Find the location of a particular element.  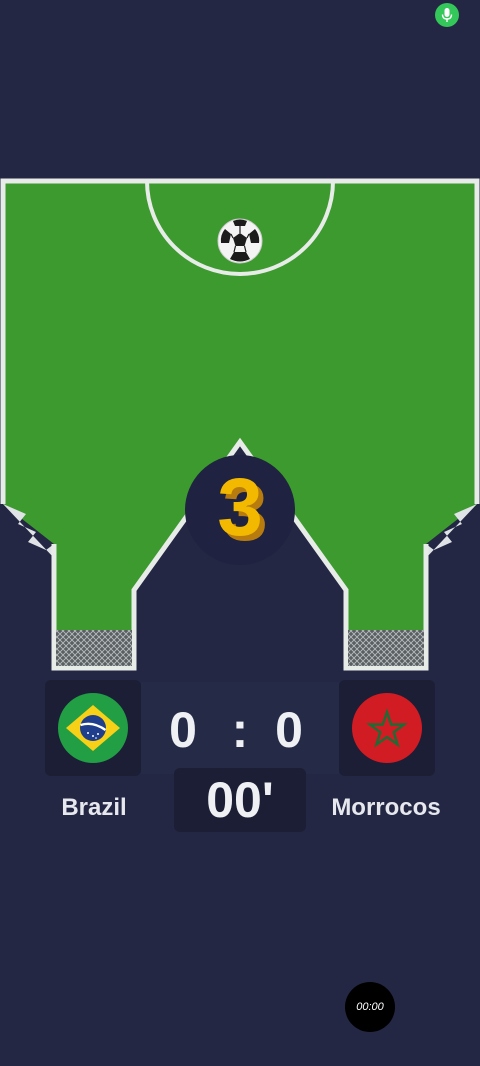

countdown-number: 3 is located at coordinates (240, 507).